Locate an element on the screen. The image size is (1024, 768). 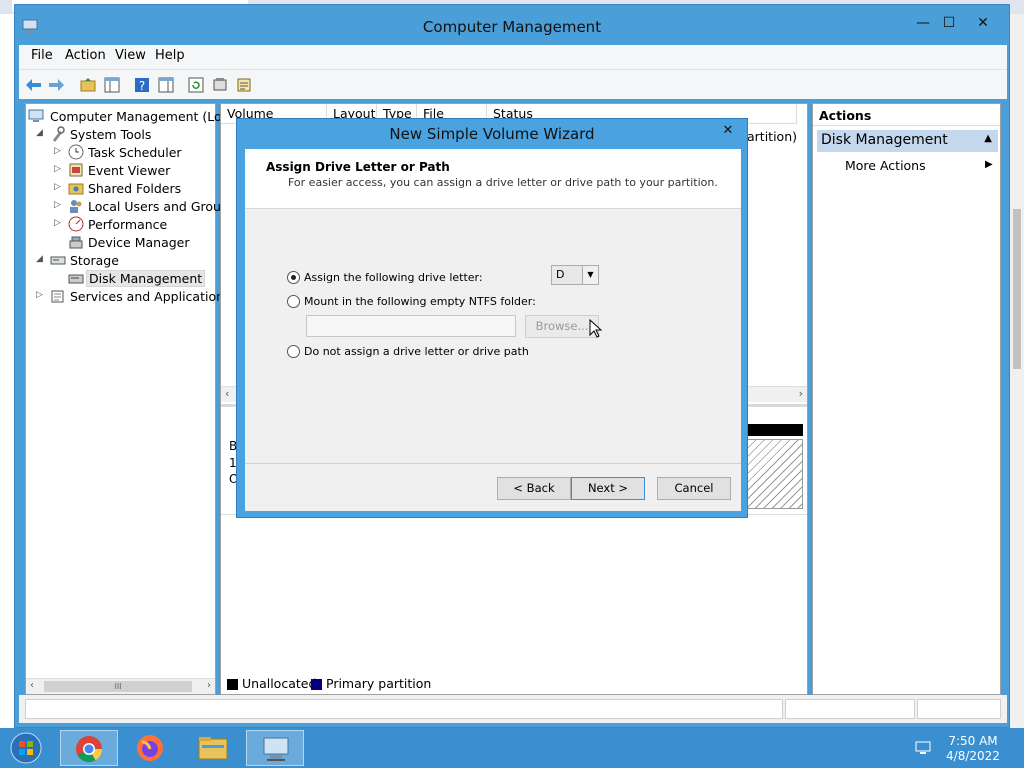
file-explorer-icon is located at coordinates (213, 748).